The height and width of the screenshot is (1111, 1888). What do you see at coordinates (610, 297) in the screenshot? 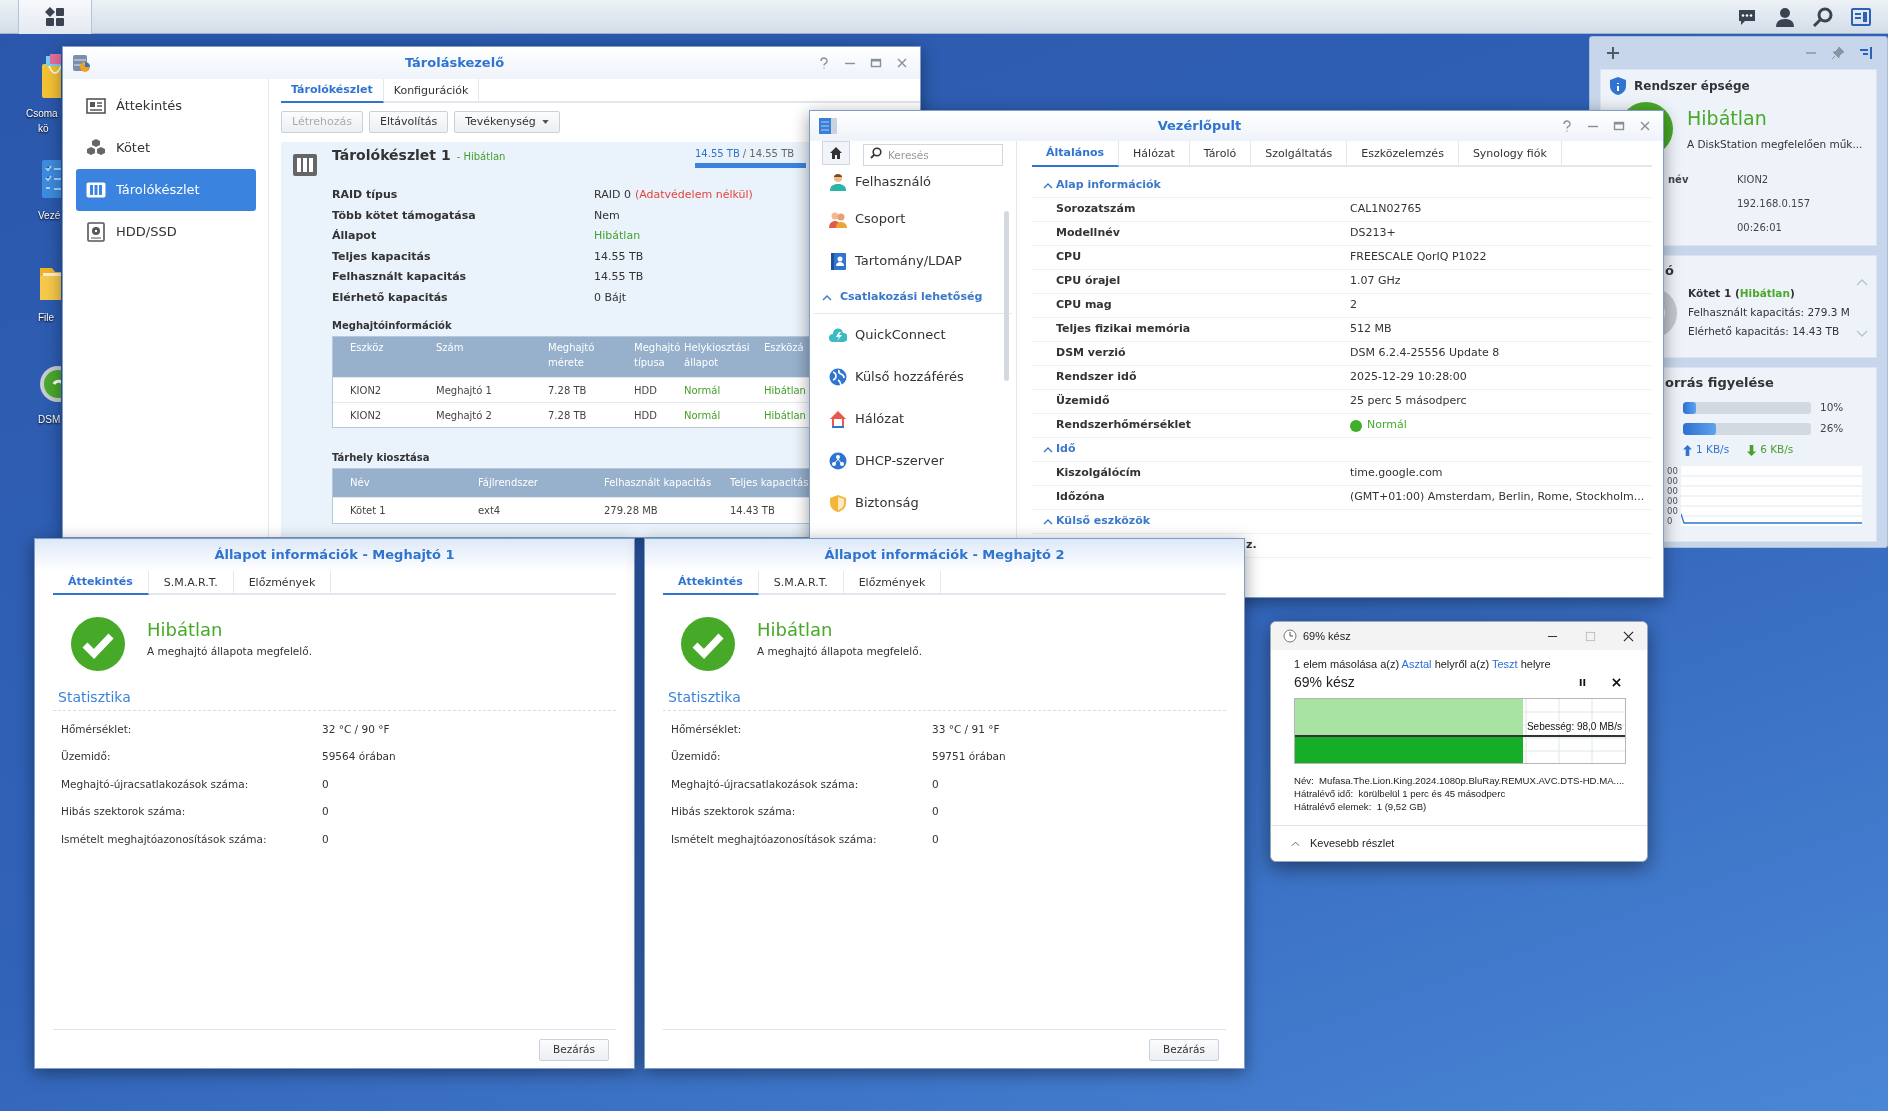
I see `detail-value: 0 Bájt` at bounding box center [610, 297].